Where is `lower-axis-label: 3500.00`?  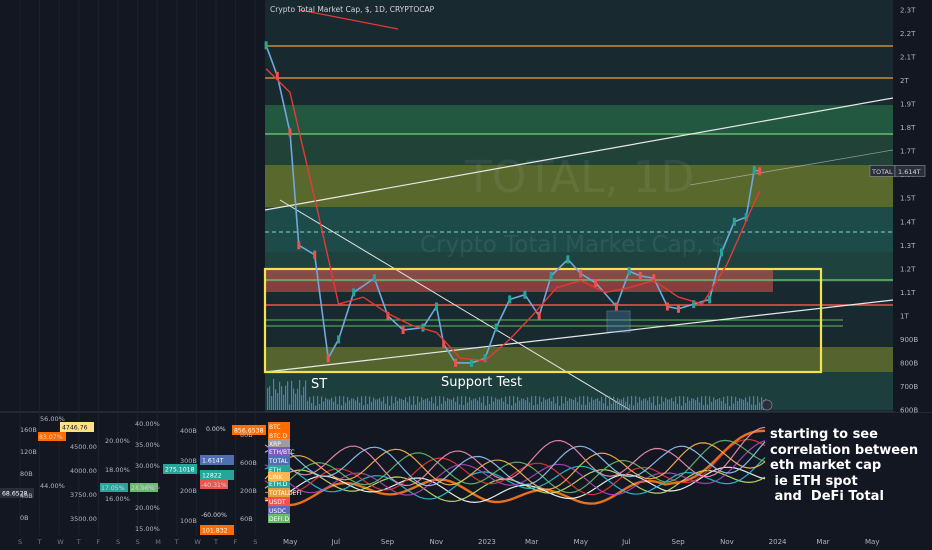
lower-axis-label: 3500.00 is located at coordinates (83, 519).